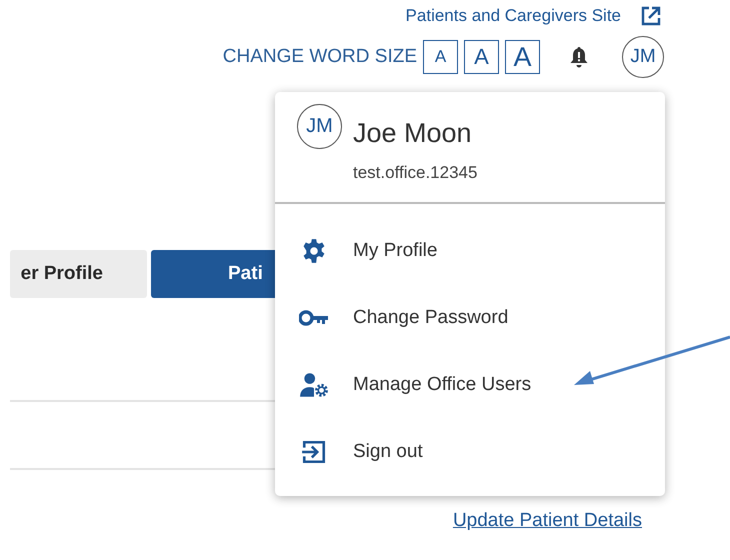 Image resolution: width=730 pixels, height=560 pixels. What do you see at coordinates (579, 57) in the screenshot?
I see `bell-icon` at bounding box center [579, 57].